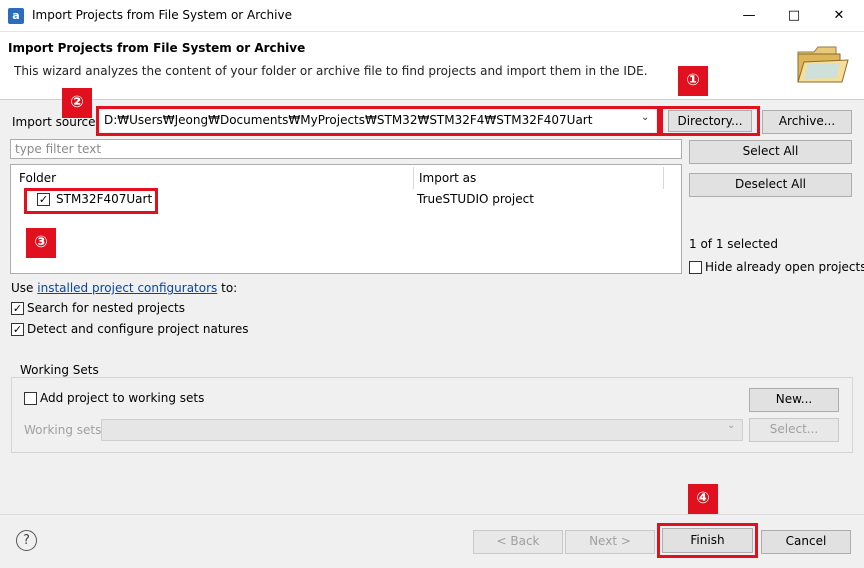 Image resolution: width=864 pixels, height=568 pixels. What do you see at coordinates (693, 81) in the screenshot?
I see `annotation-badge-1: ①` at bounding box center [693, 81].